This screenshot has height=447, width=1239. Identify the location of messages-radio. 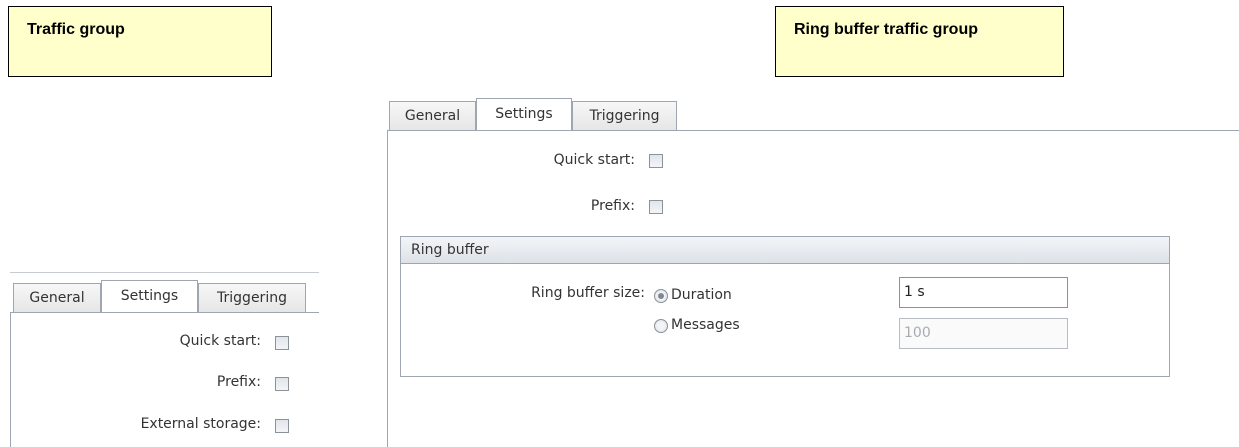
(661, 326).